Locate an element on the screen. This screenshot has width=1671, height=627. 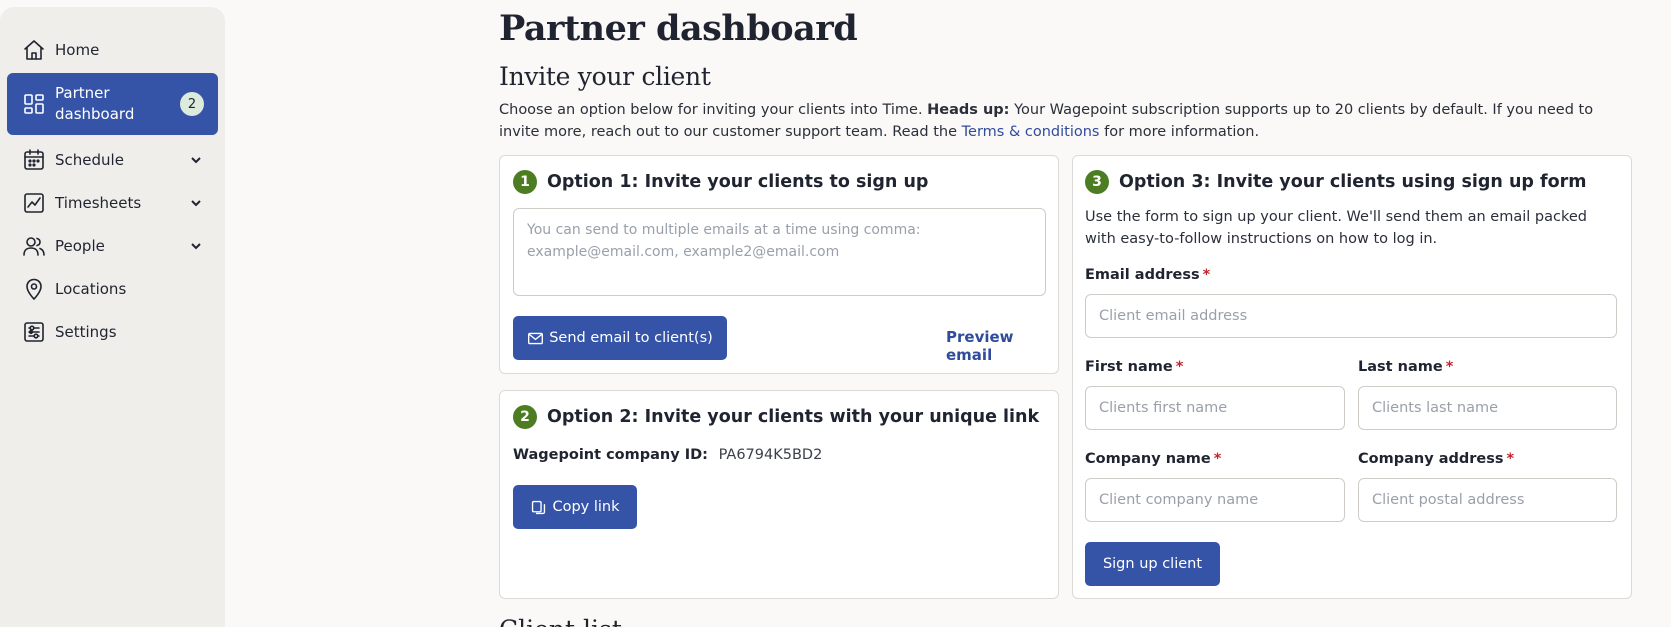
email-label-text: Email address is located at coordinates (1142, 275).